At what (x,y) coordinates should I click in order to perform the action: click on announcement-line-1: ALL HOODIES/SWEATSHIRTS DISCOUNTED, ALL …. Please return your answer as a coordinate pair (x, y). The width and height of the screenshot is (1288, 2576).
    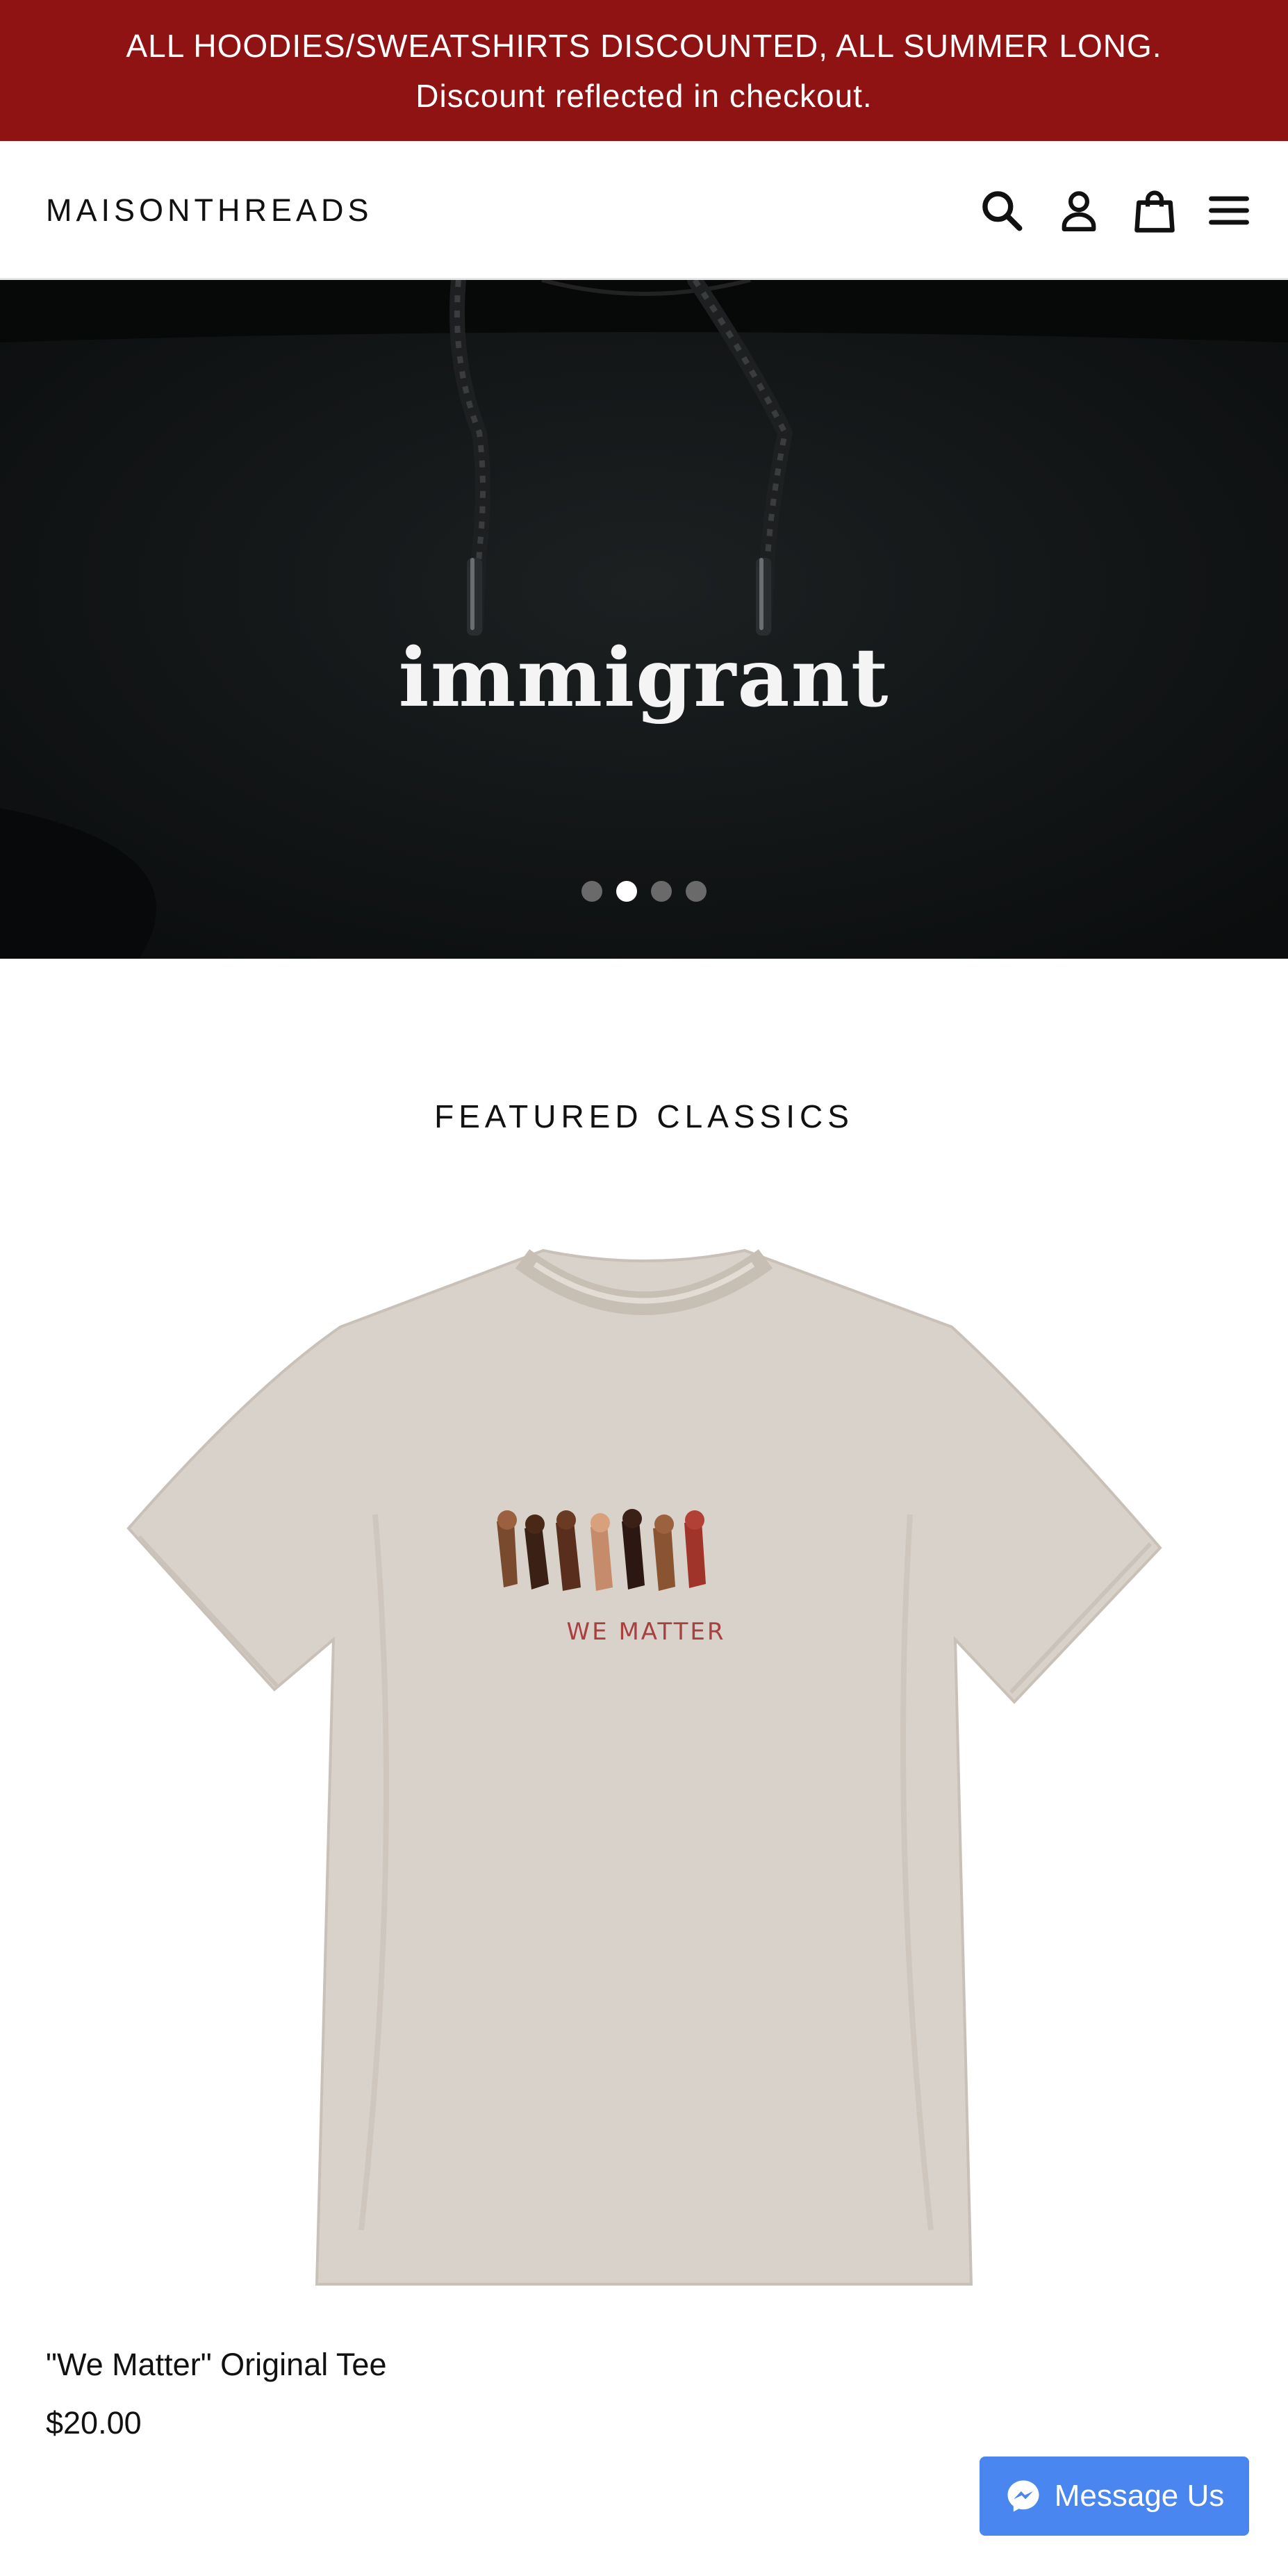
    Looking at the image, I should click on (644, 46).